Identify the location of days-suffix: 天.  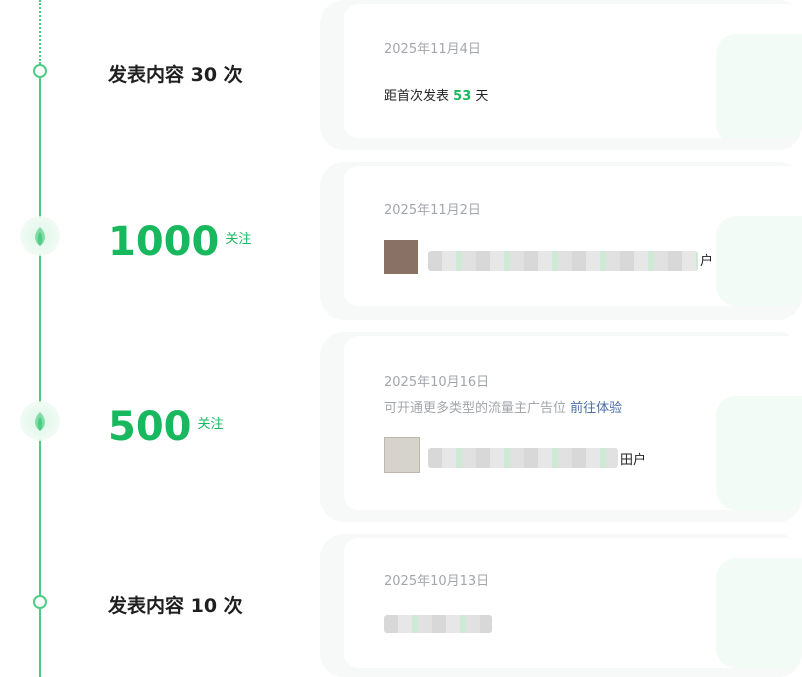
(482, 96).